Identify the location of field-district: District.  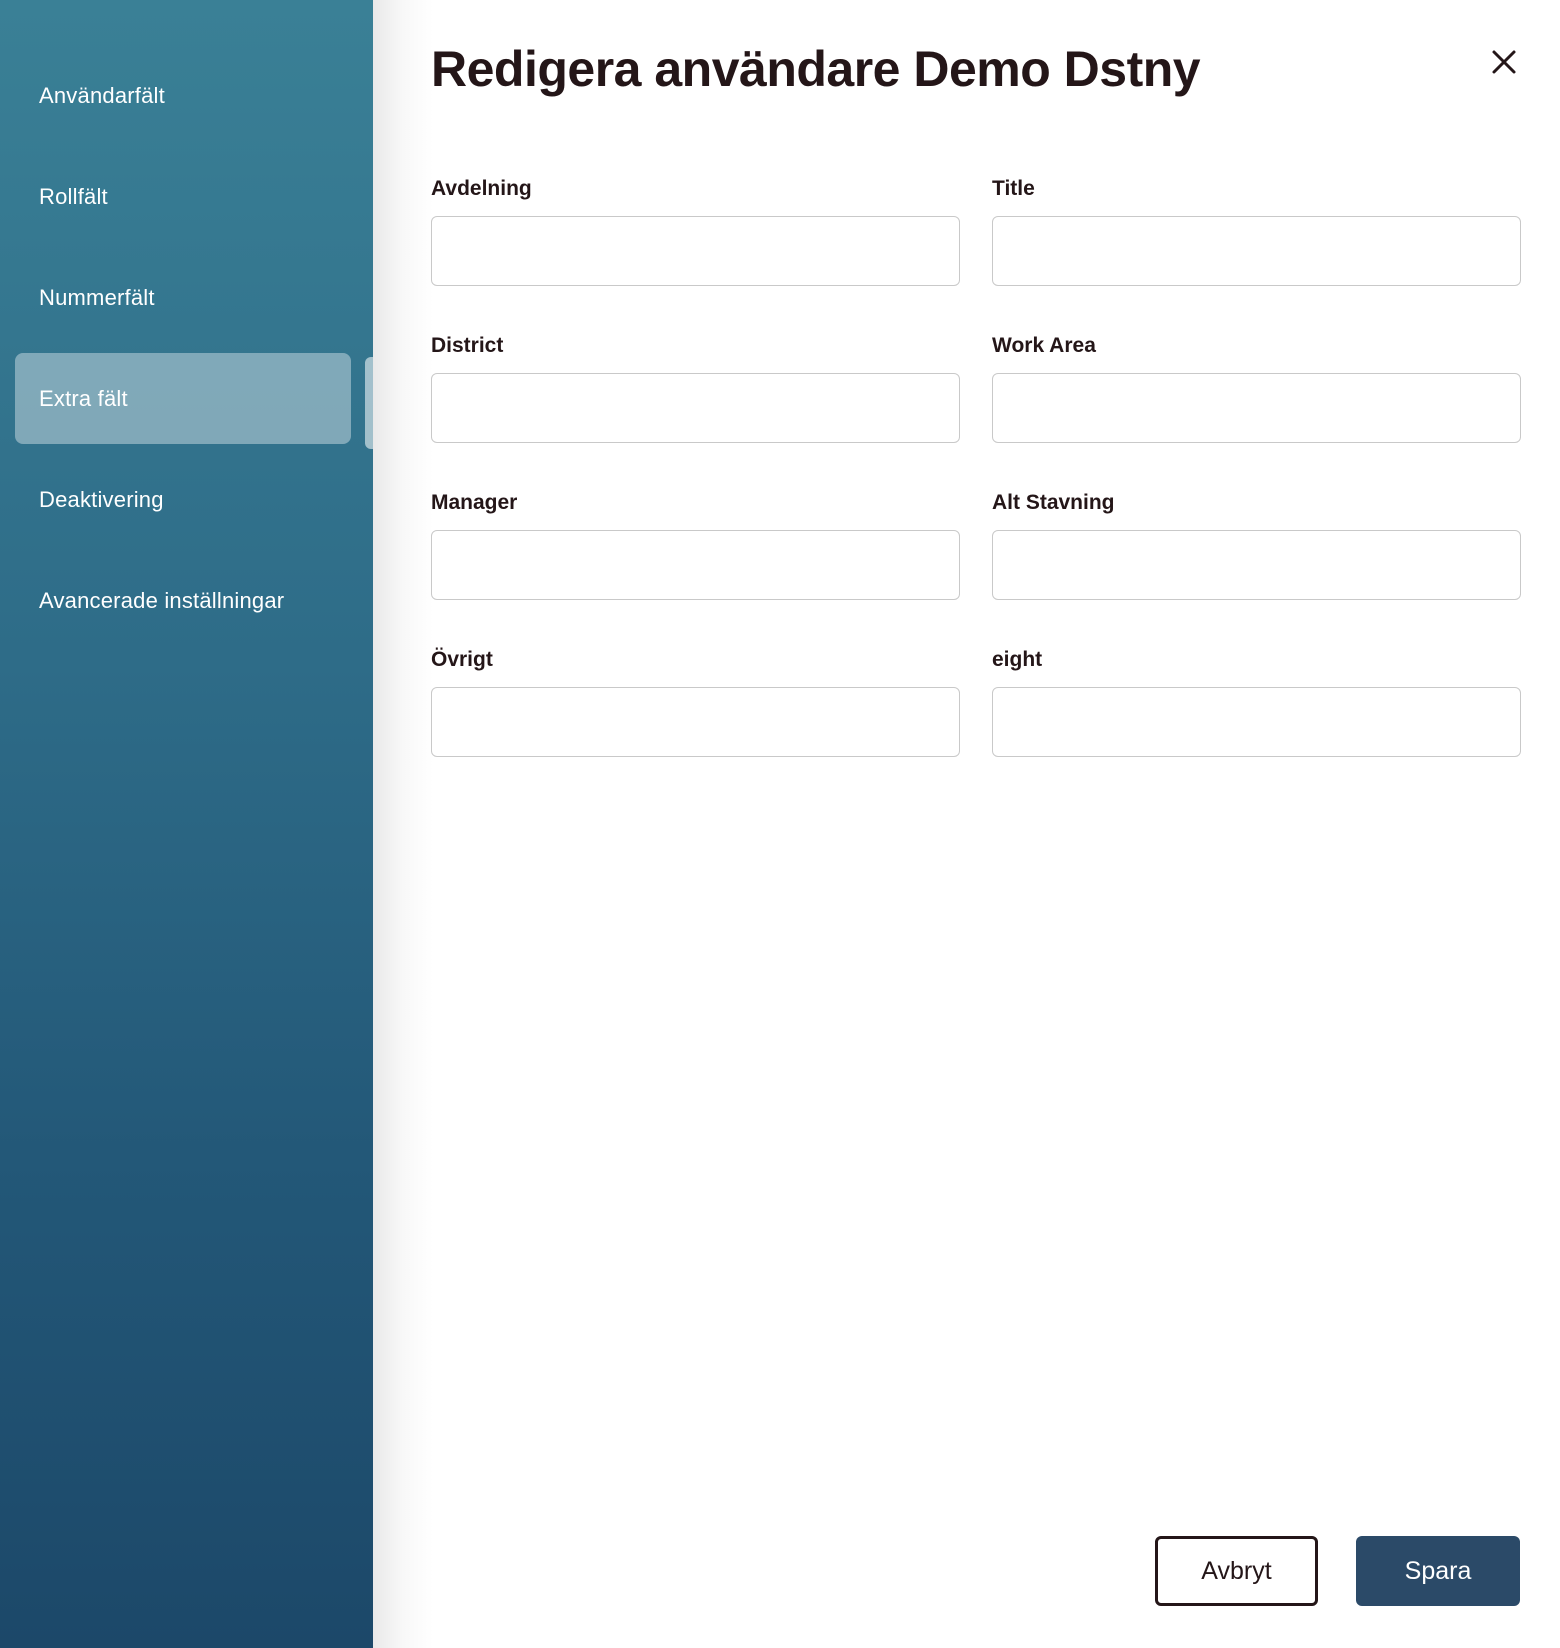
(695, 407).